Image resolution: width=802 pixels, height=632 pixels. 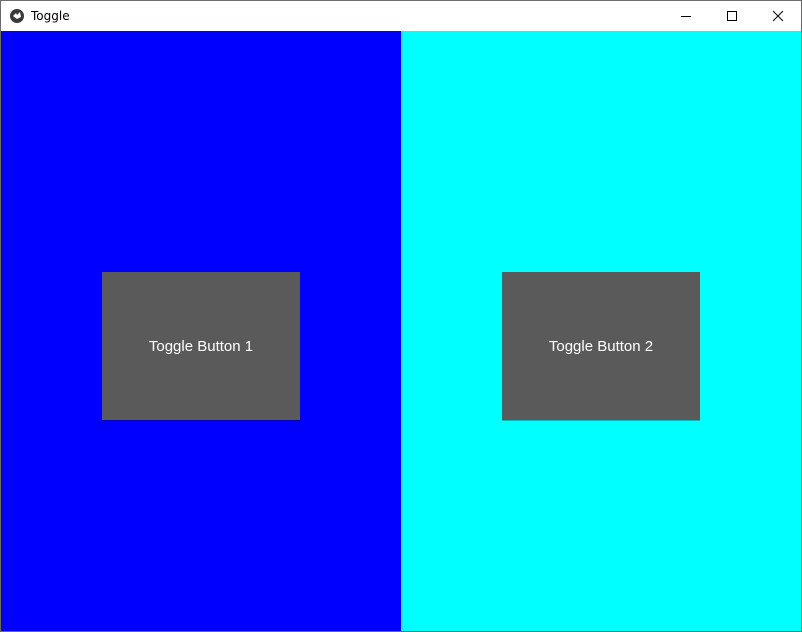 I want to click on kivy-app-icon, so click(x=17, y=16).